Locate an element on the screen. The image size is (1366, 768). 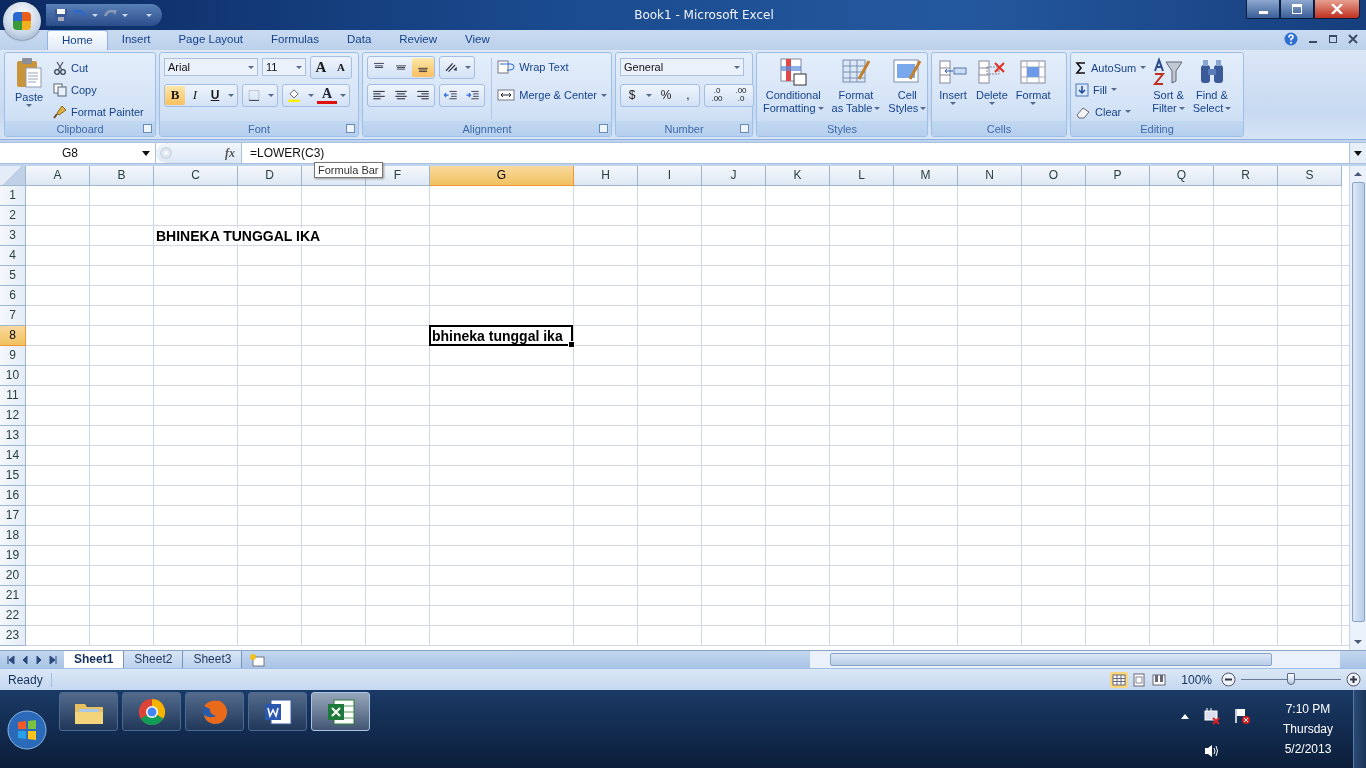
status-text: Ready is located at coordinates (26, 679).